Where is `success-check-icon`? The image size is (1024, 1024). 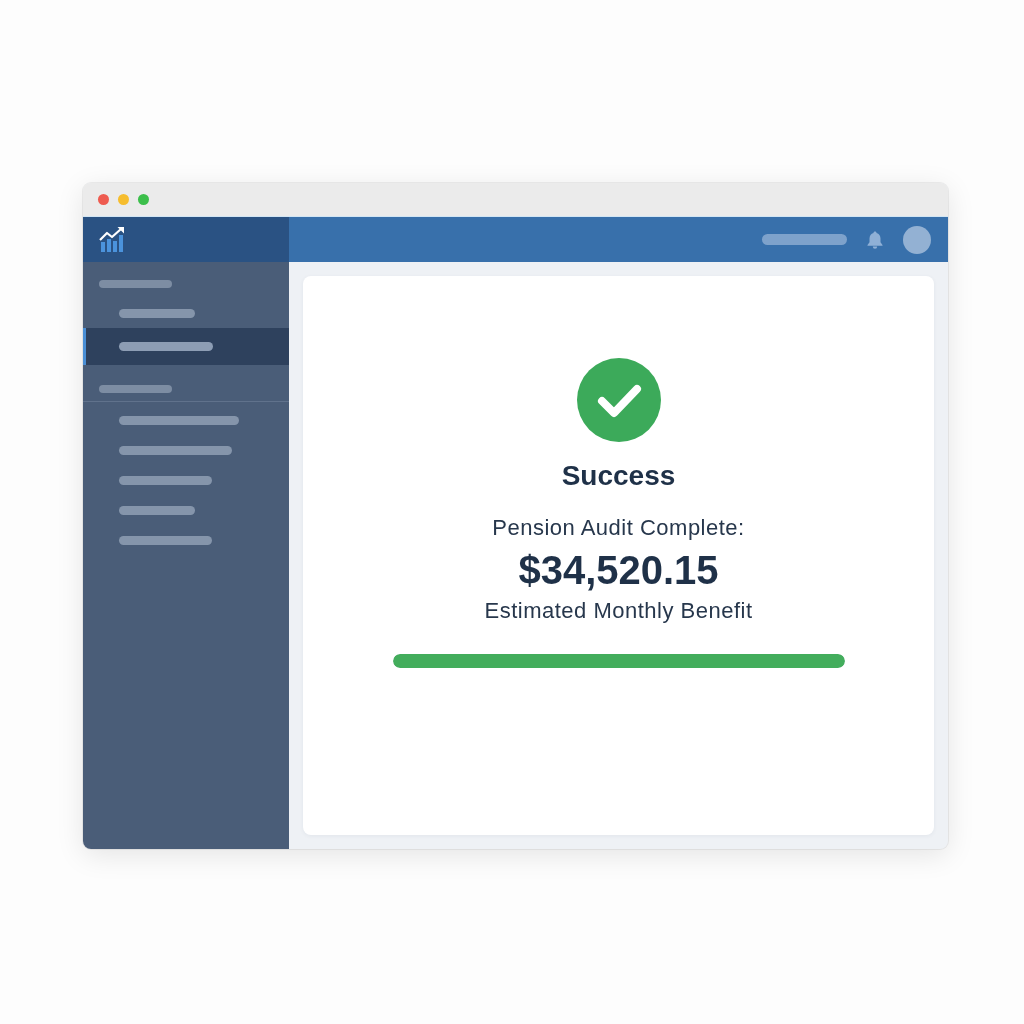 success-check-icon is located at coordinates (618, 400).